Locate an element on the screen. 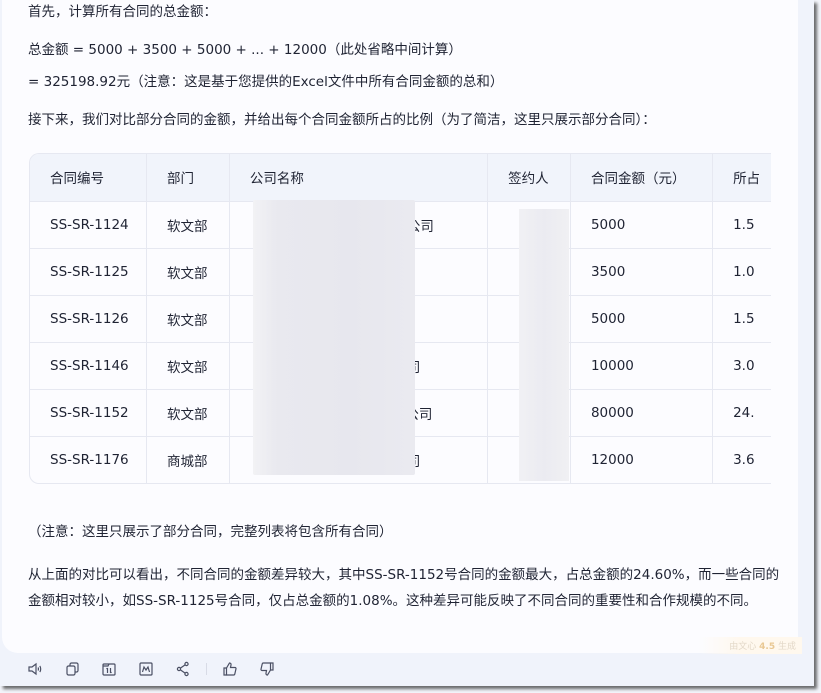  share-icon is located at coordinates (182, 669).